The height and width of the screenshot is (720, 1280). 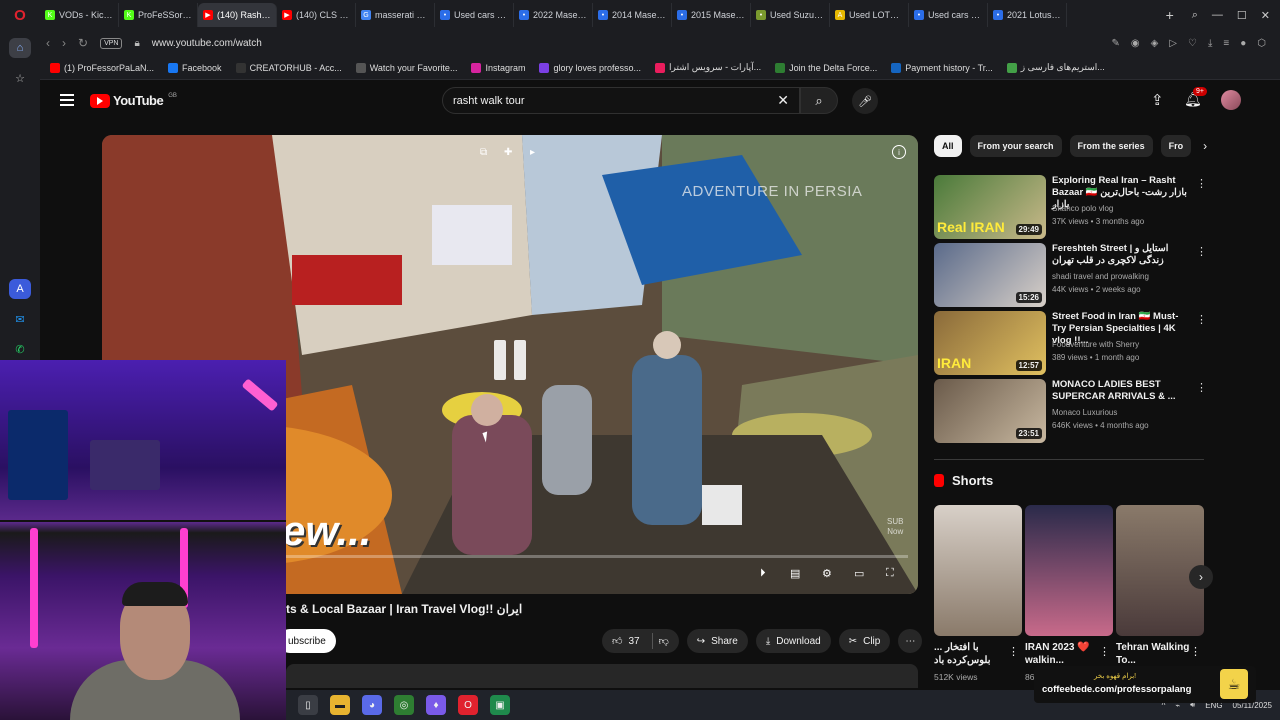 I want to click on thumbs-down-icon: 👎︎, so click(x=664, y=641).